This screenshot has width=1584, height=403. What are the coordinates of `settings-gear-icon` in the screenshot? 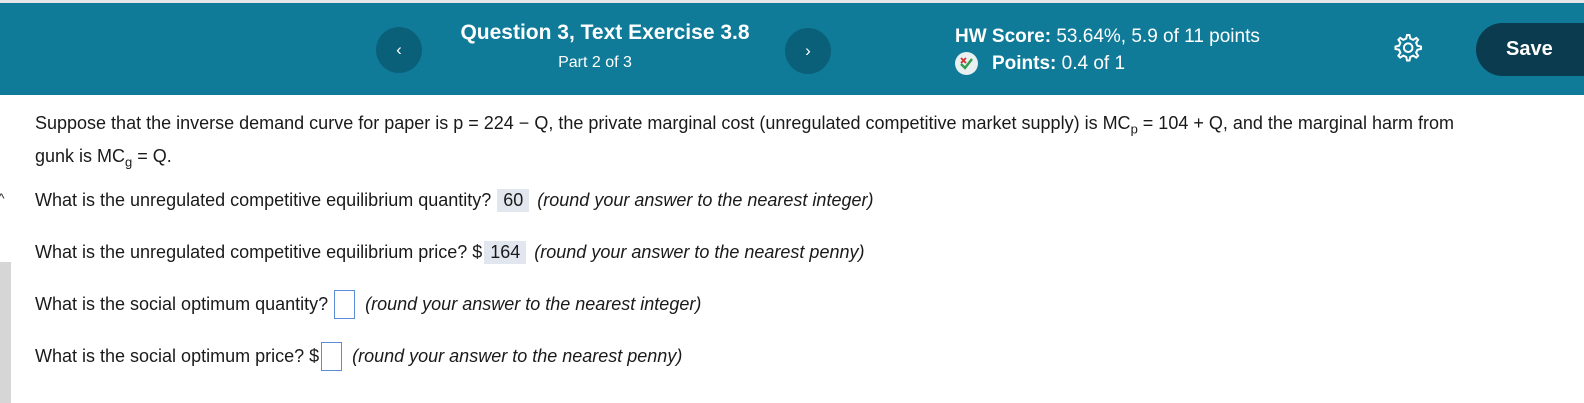 It's located at (1407, 47).